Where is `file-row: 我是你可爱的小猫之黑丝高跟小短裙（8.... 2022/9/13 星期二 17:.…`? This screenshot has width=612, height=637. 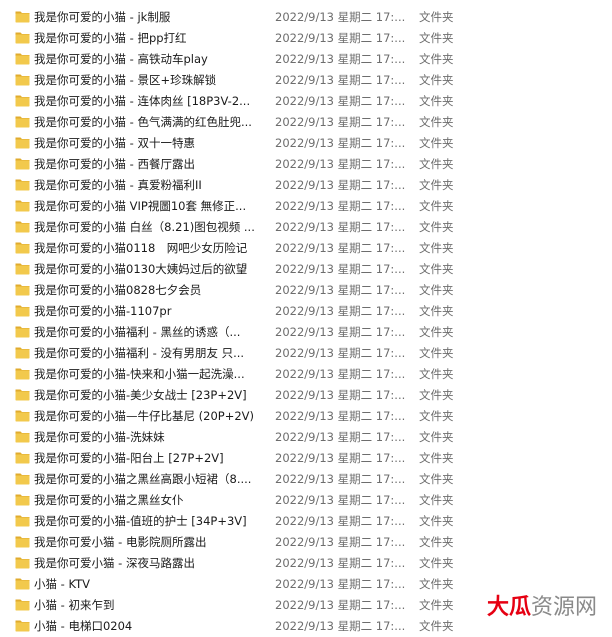 file-row: 我是你可爱的小猫之黑丝高跟小短裙（8.... 2022/9/13 星期二 17:.… is located at coordinates (306, 479).